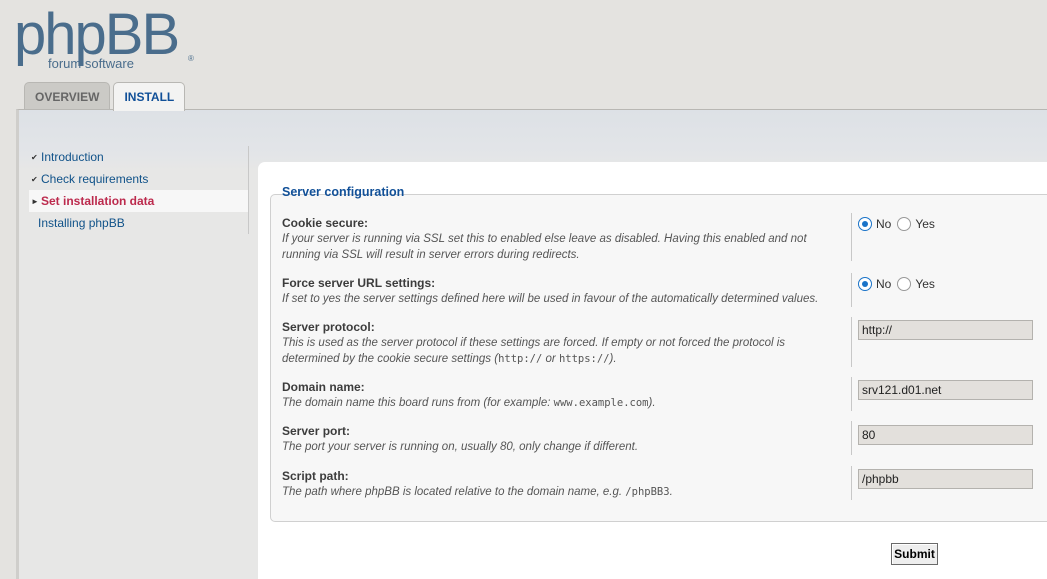 The height and width of the screenshot is (579, 1047). I want to click on tab-install: INSTALL, so click(149, 96).